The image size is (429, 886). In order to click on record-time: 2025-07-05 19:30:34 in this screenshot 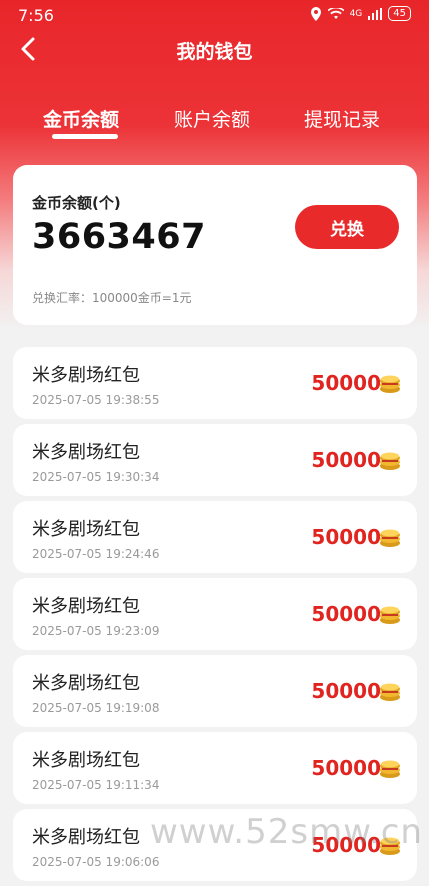, I will do `click(96, 477)`.